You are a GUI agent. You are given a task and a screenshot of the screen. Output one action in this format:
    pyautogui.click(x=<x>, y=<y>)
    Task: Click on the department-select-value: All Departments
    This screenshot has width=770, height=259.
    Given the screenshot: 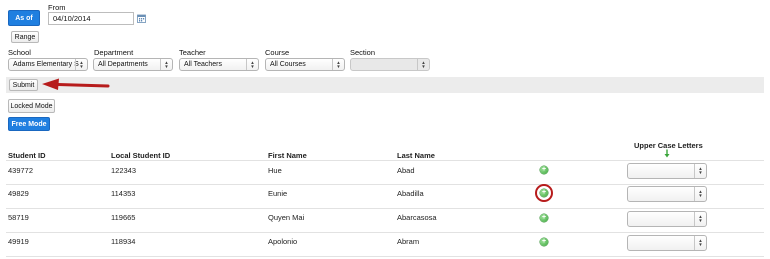 What is the action you would take?
    pyautogui.click(x=123, y=64)
    